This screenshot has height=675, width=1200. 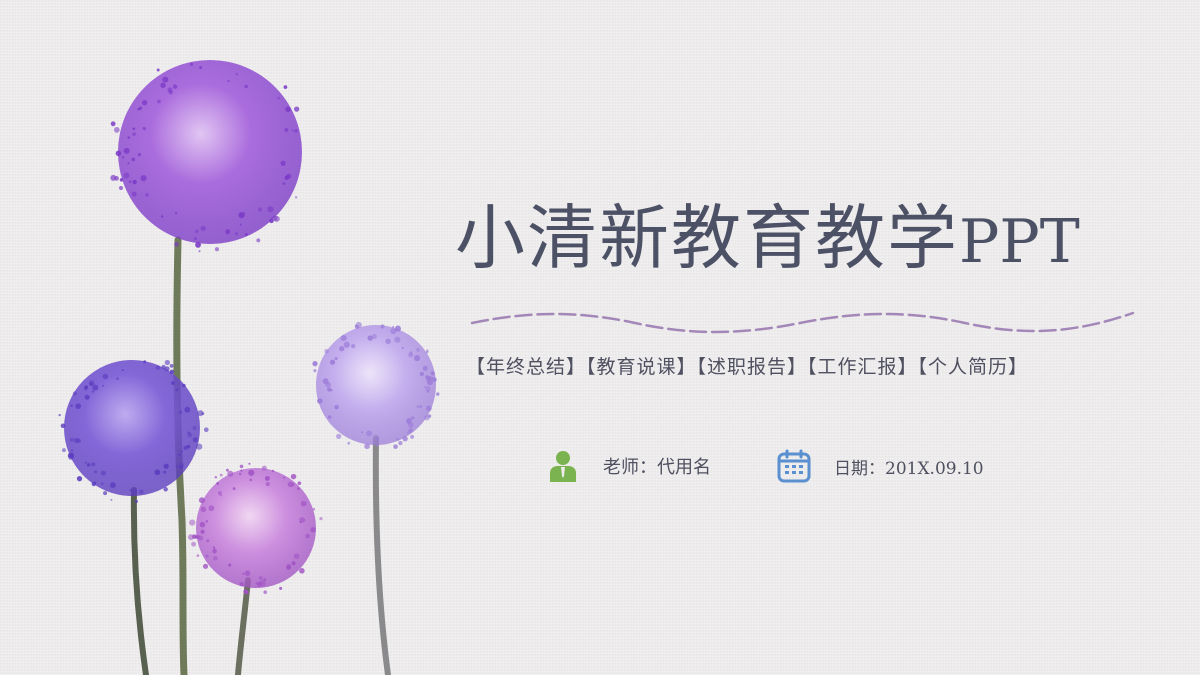 I want to click on decorative-dashed-wave, so click(x=802, y=322).